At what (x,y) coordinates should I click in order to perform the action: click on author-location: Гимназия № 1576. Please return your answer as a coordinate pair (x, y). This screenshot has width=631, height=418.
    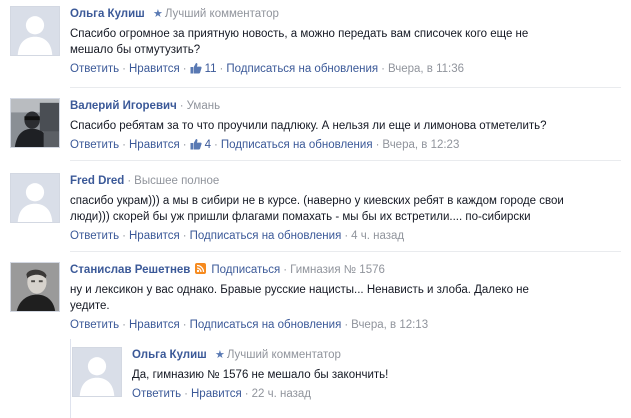
    Looking at the image, I should click on (337, 270).